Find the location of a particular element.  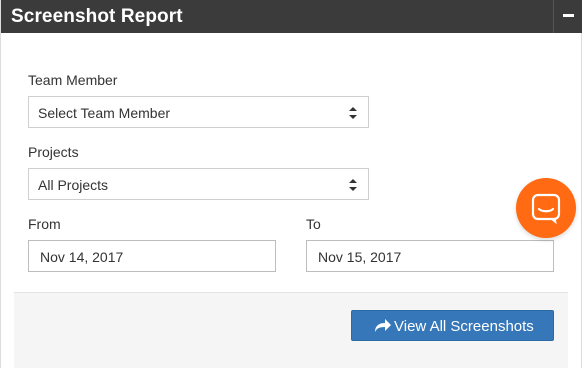

chat-icon is located at coordinates (546, 208).